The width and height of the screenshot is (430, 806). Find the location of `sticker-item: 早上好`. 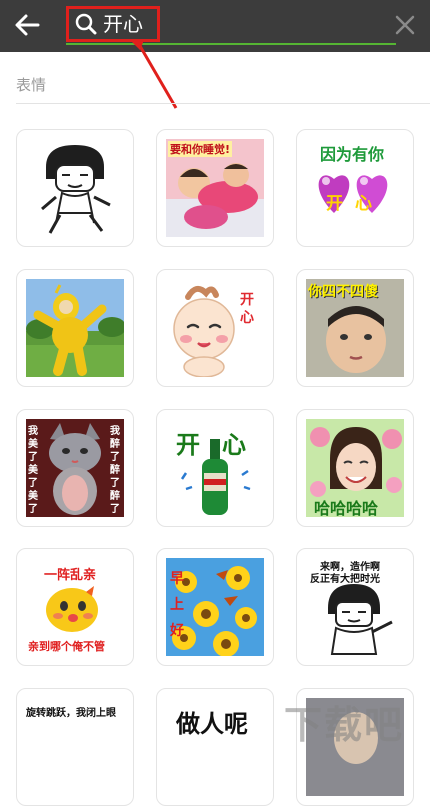

sticker-item: 早上好 is located at coordinates (215, 607).